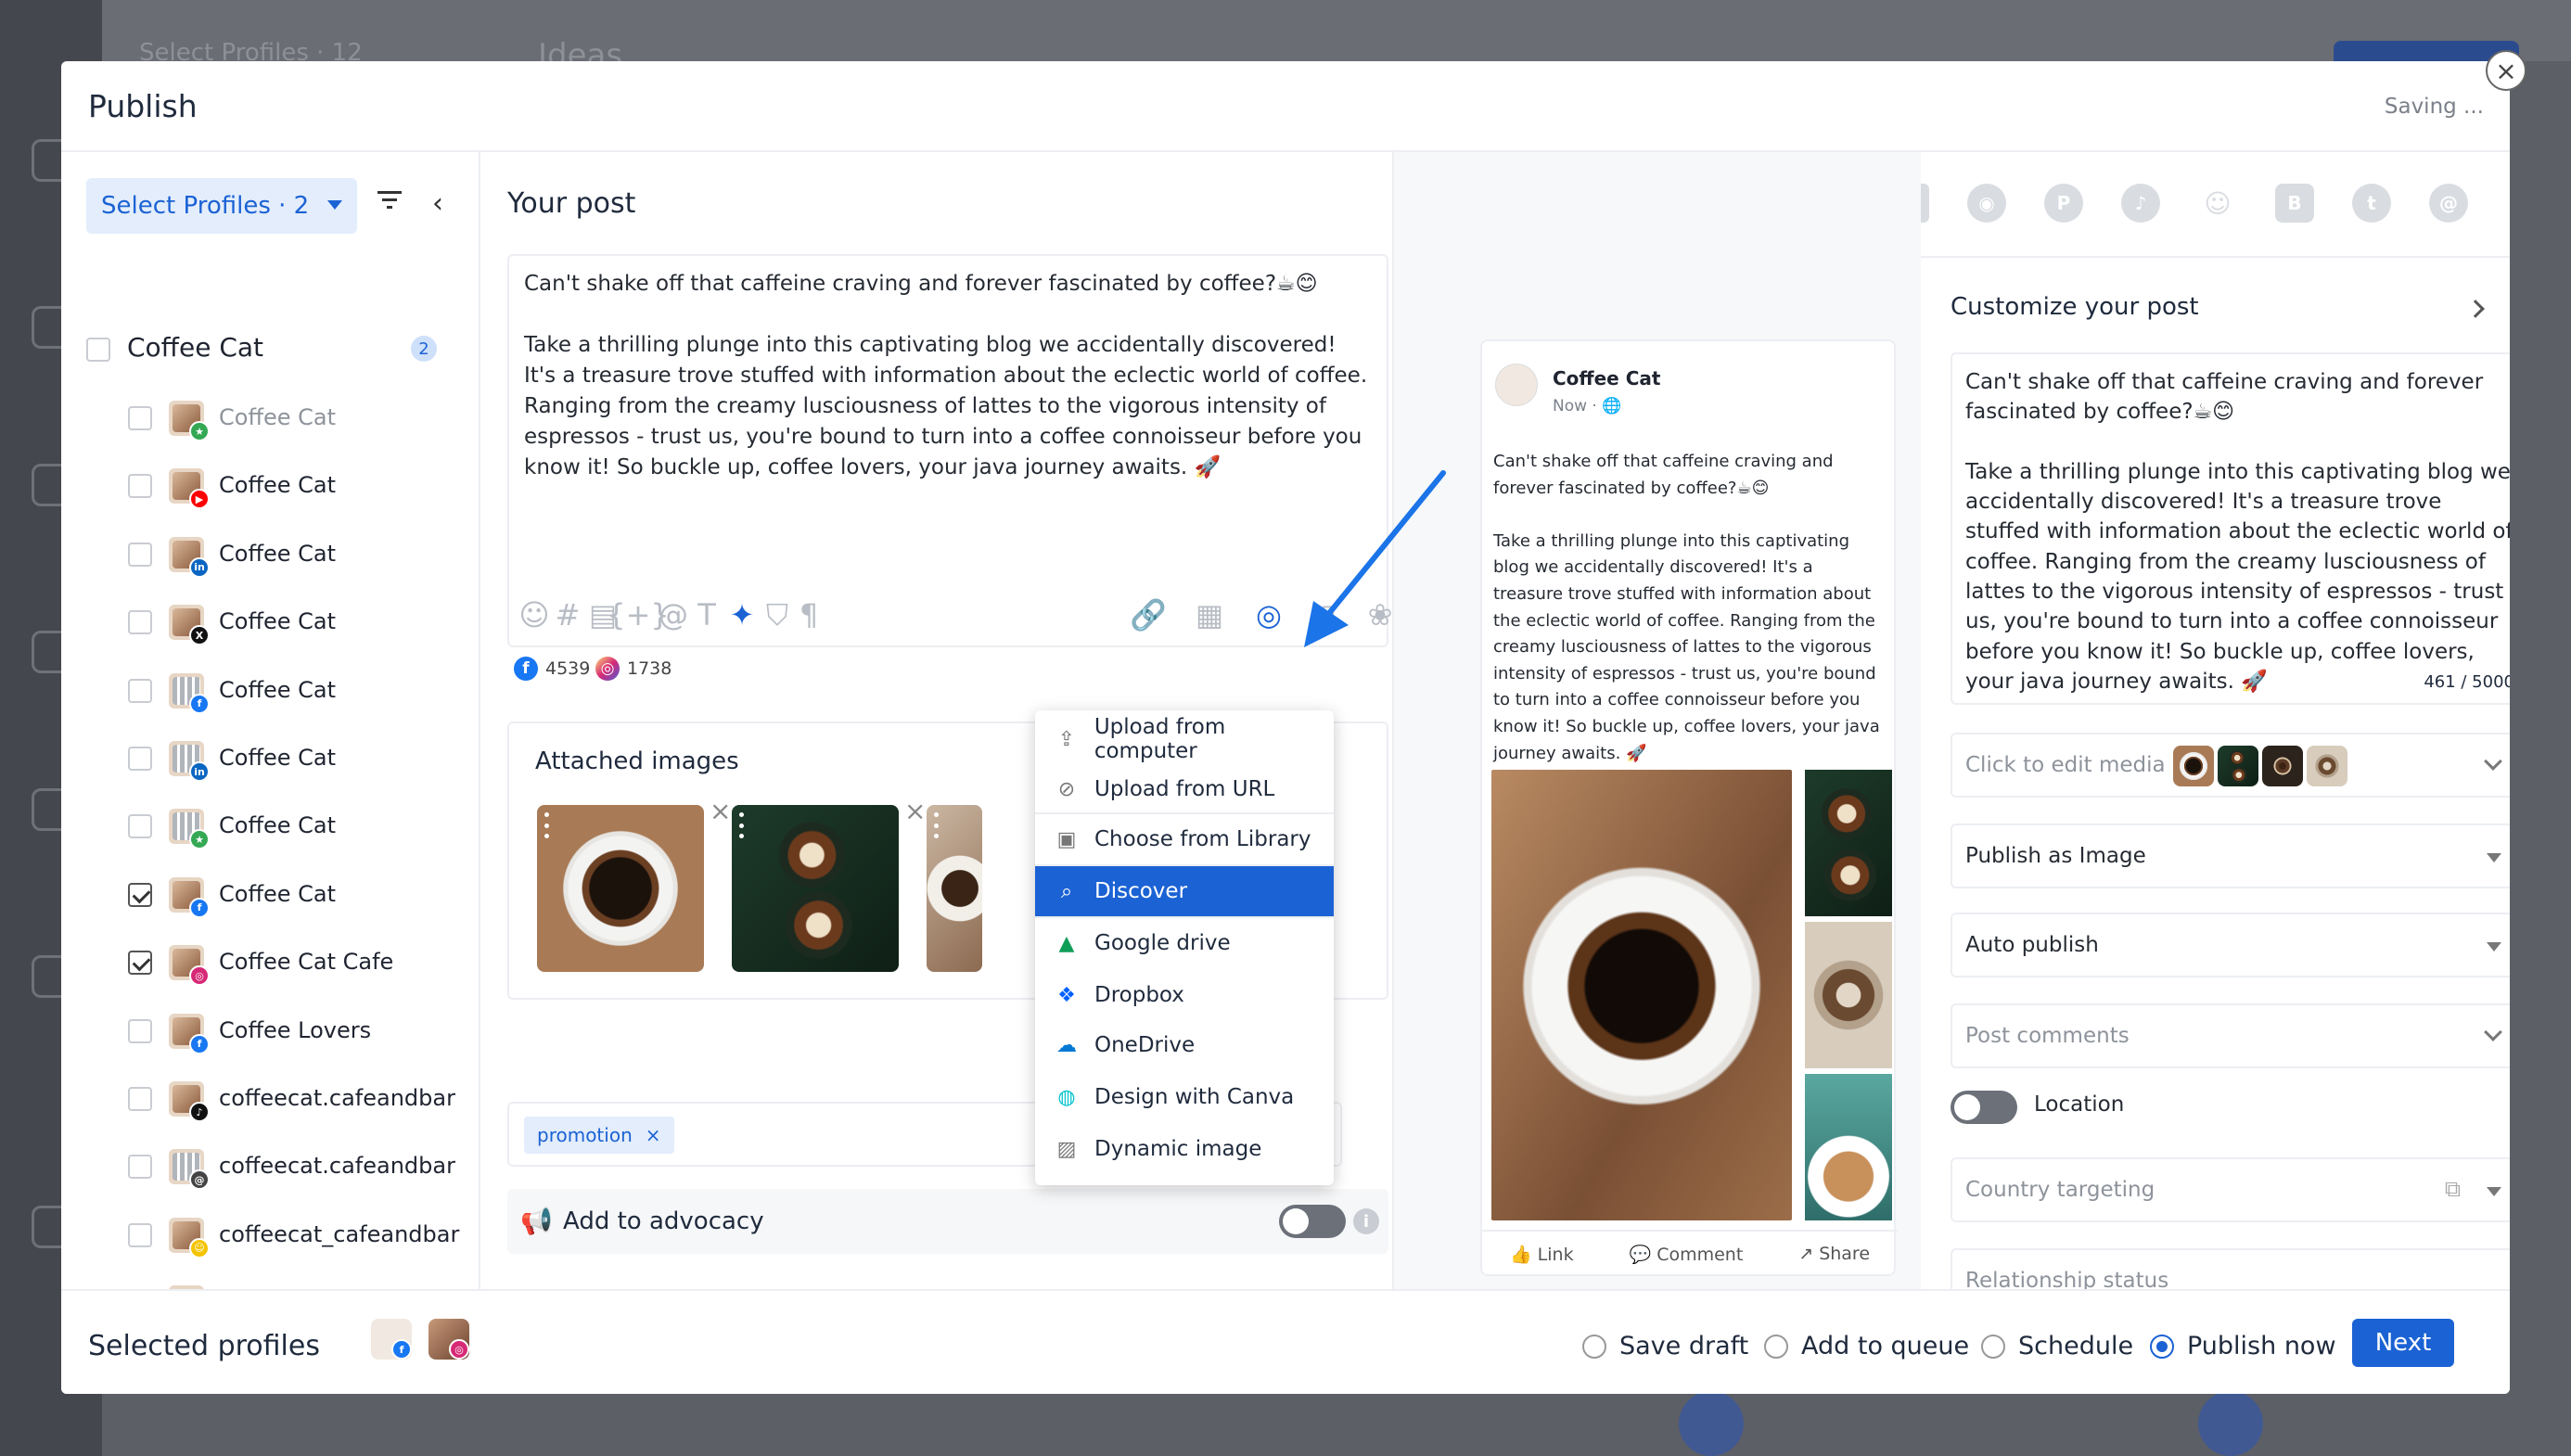 This screenshot has width=2571, height=1456. What do you see at coordinates (1184, 1045) in the screenshot?
I see `menu-item-onedrive: ☁ OneDrive` at bounding box center [1184, 1045].